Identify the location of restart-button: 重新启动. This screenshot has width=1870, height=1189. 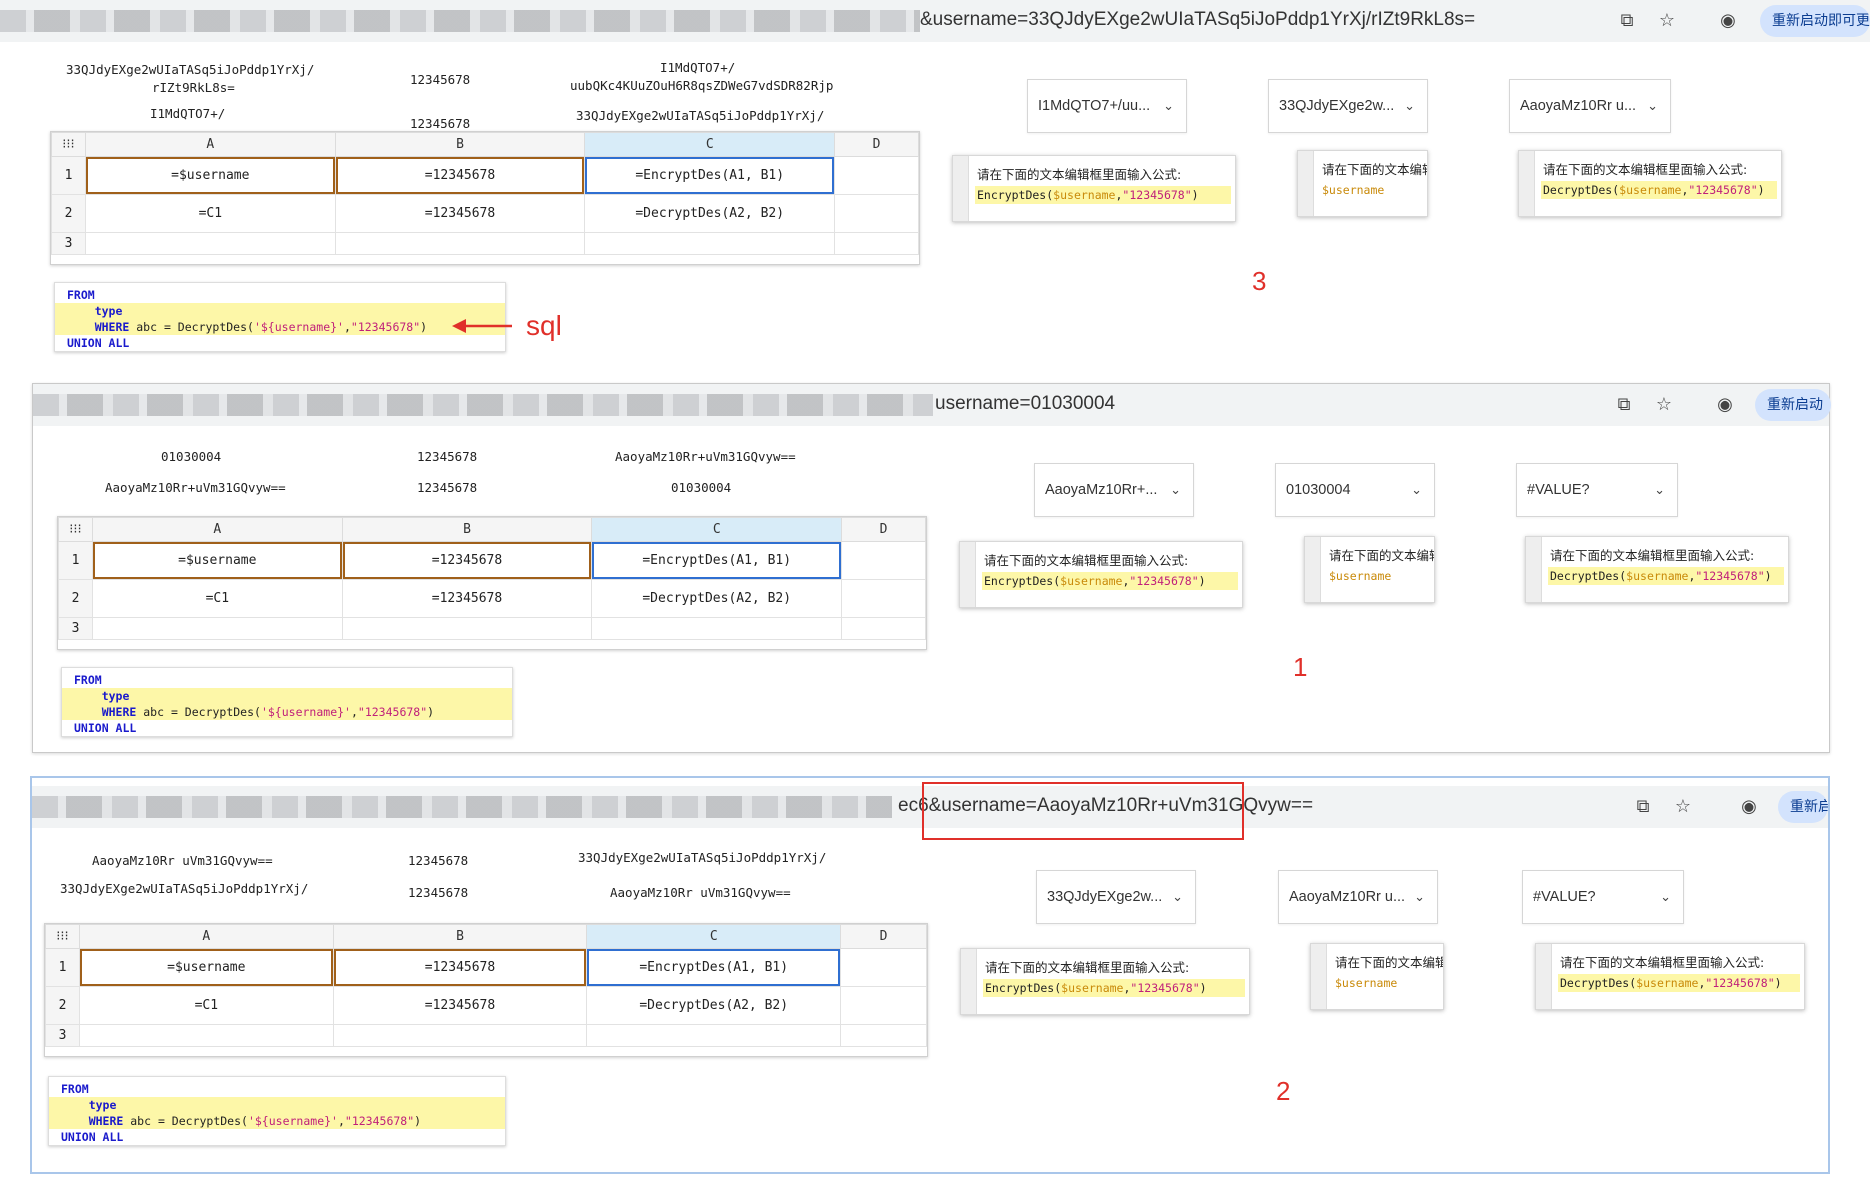
(1793, 405).